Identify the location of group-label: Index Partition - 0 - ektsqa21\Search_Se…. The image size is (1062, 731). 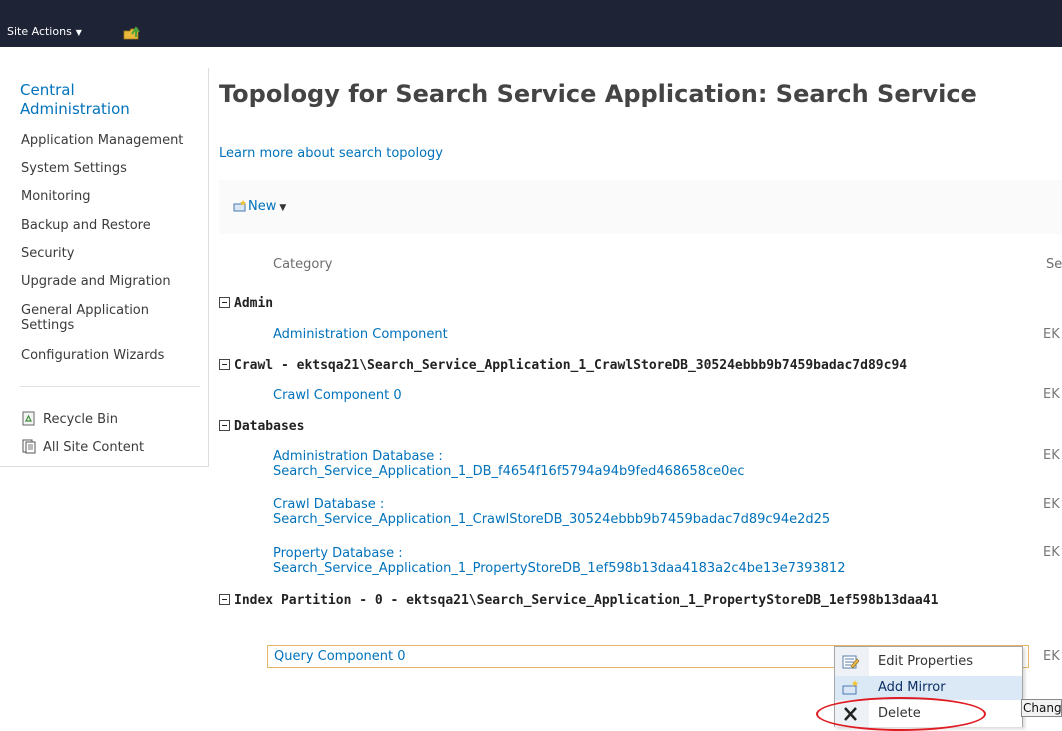
(586, 600).